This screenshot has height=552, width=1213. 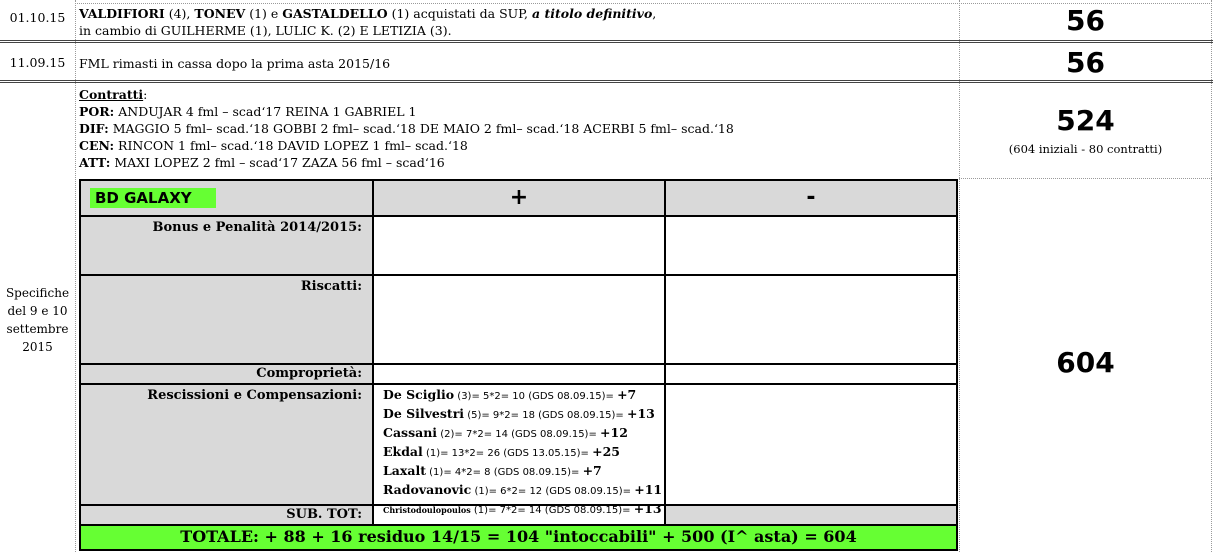 I want to click on rescissioni-label: Rescissioni e Compensazioni:, so click(x=227, y=445).